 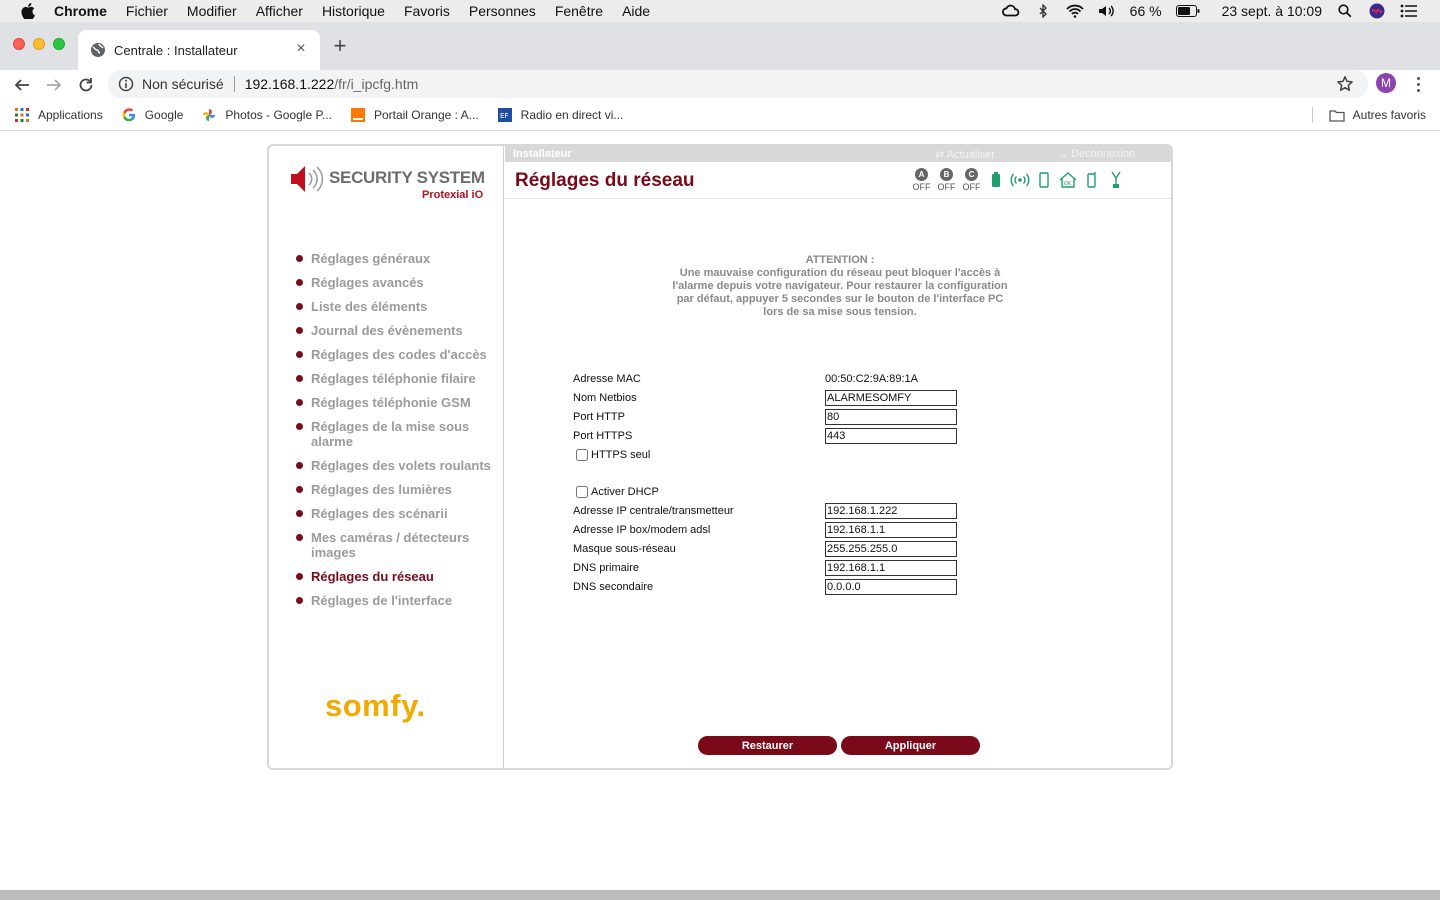 What do you see at coordinates (398, 489) in the screenshot?
I see `menu-item-lumieres: Réglages des lumières` at bounding box center [398, 489].